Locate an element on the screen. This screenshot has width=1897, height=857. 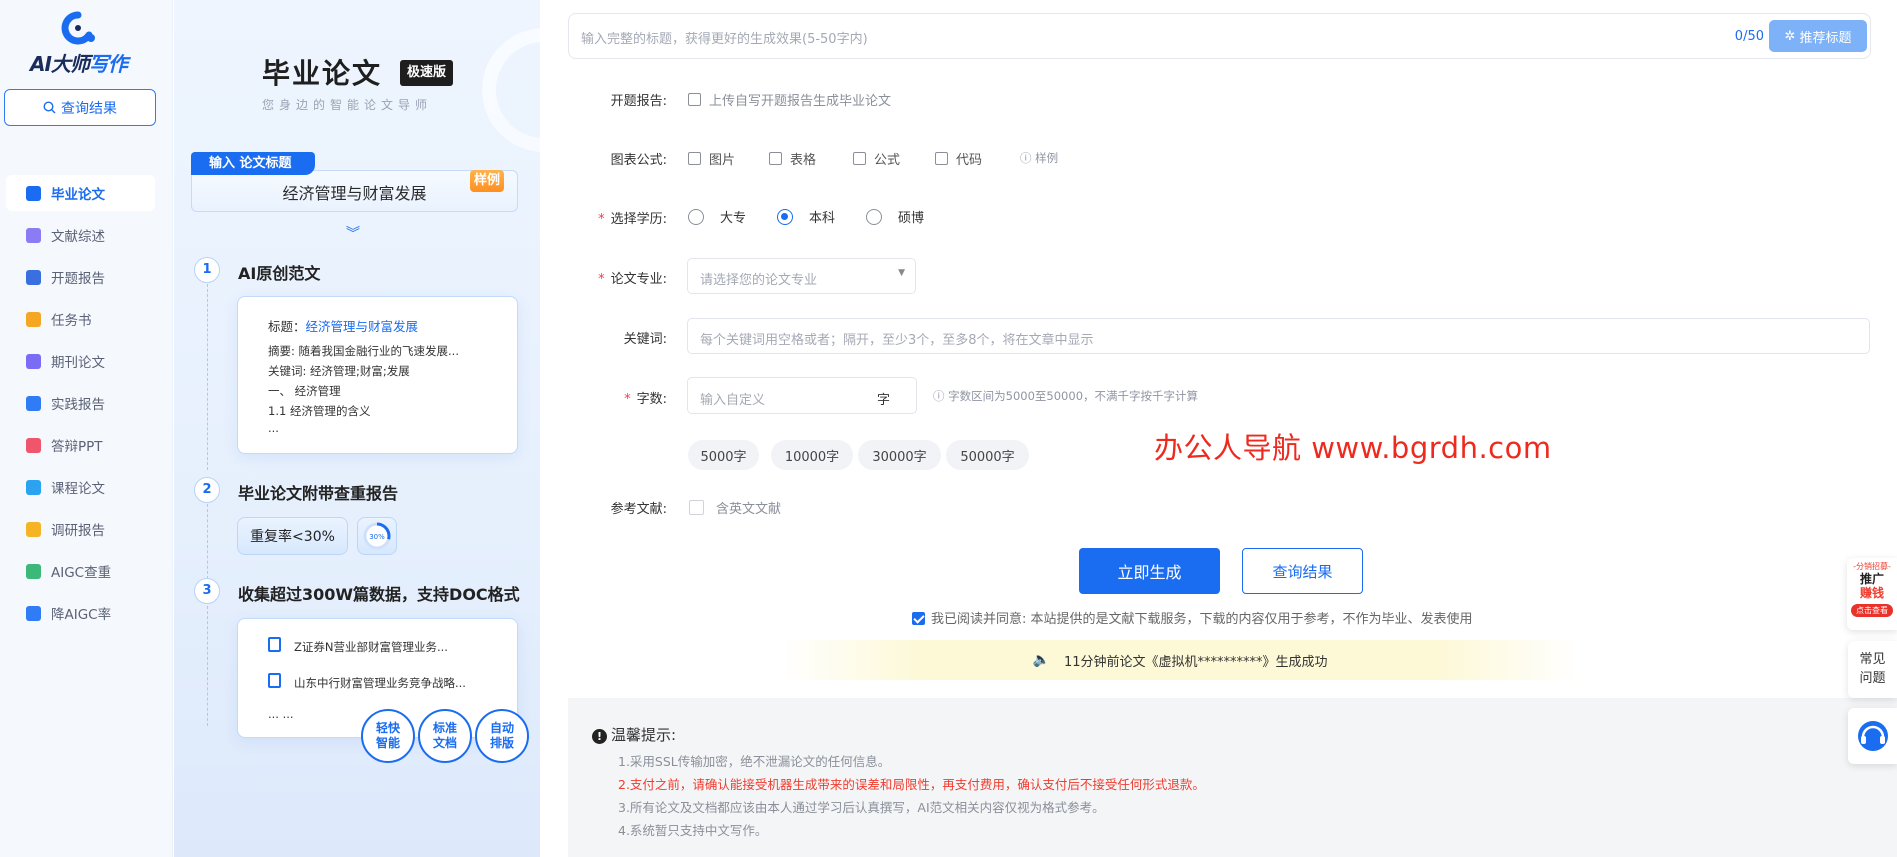
sidebar-item: 降AIGC率 is located at coordinates (80, 613).